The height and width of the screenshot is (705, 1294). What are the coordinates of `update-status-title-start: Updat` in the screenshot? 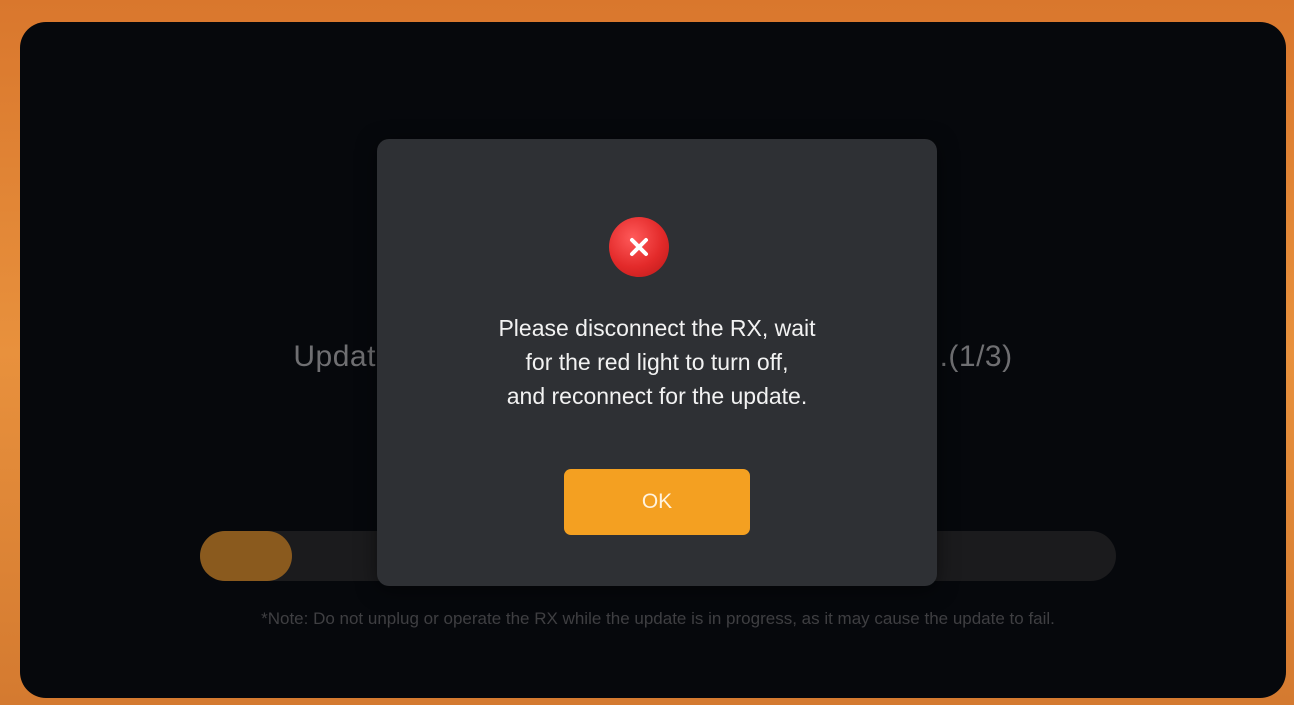 It's located at (334, 356).